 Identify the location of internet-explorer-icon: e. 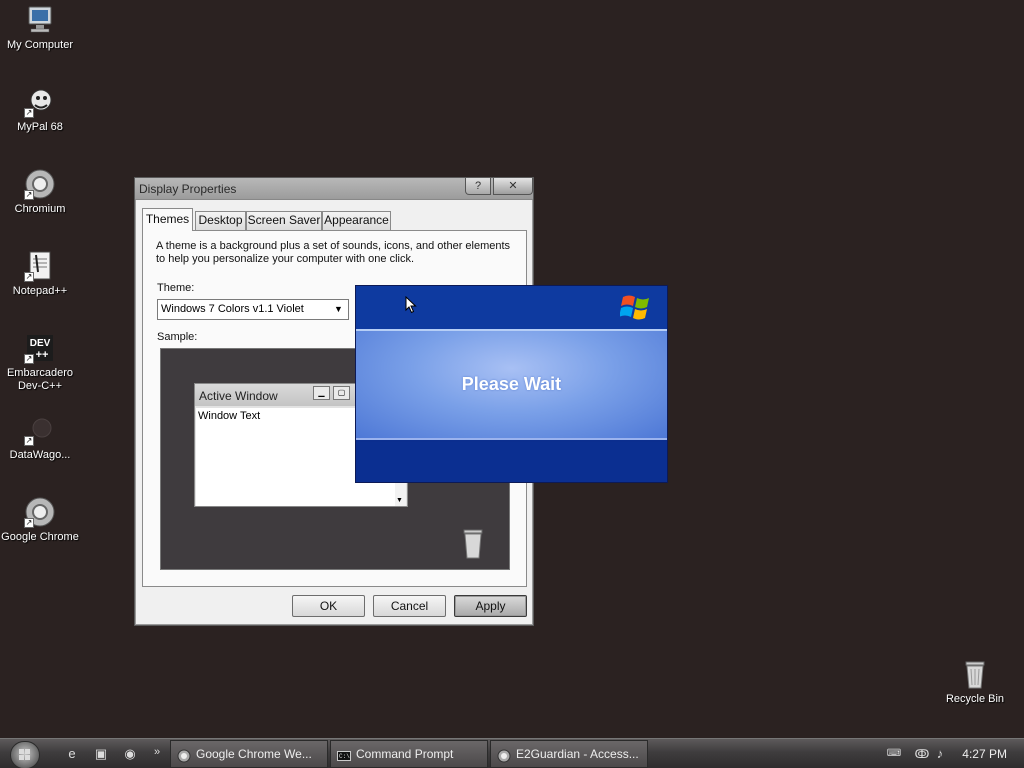
(72, 754).